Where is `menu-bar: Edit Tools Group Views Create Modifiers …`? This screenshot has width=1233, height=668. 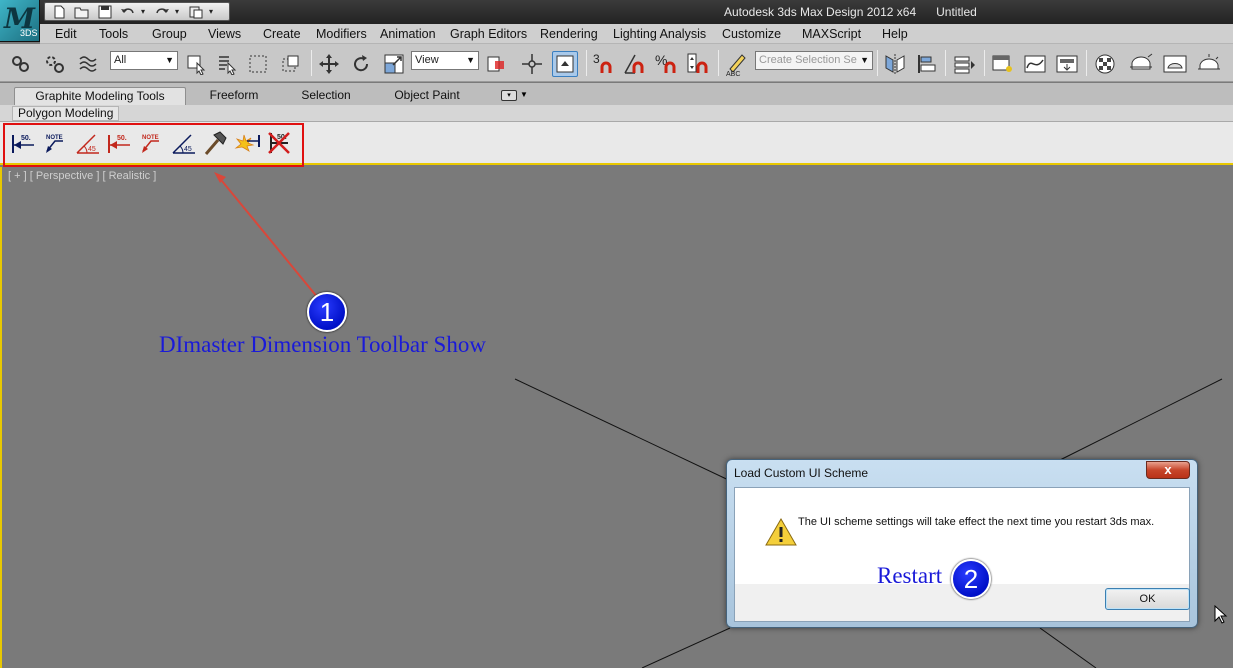 menu-bar: Edit Tools Group Views Create Modifiers … is located at coordinates (636, 34).